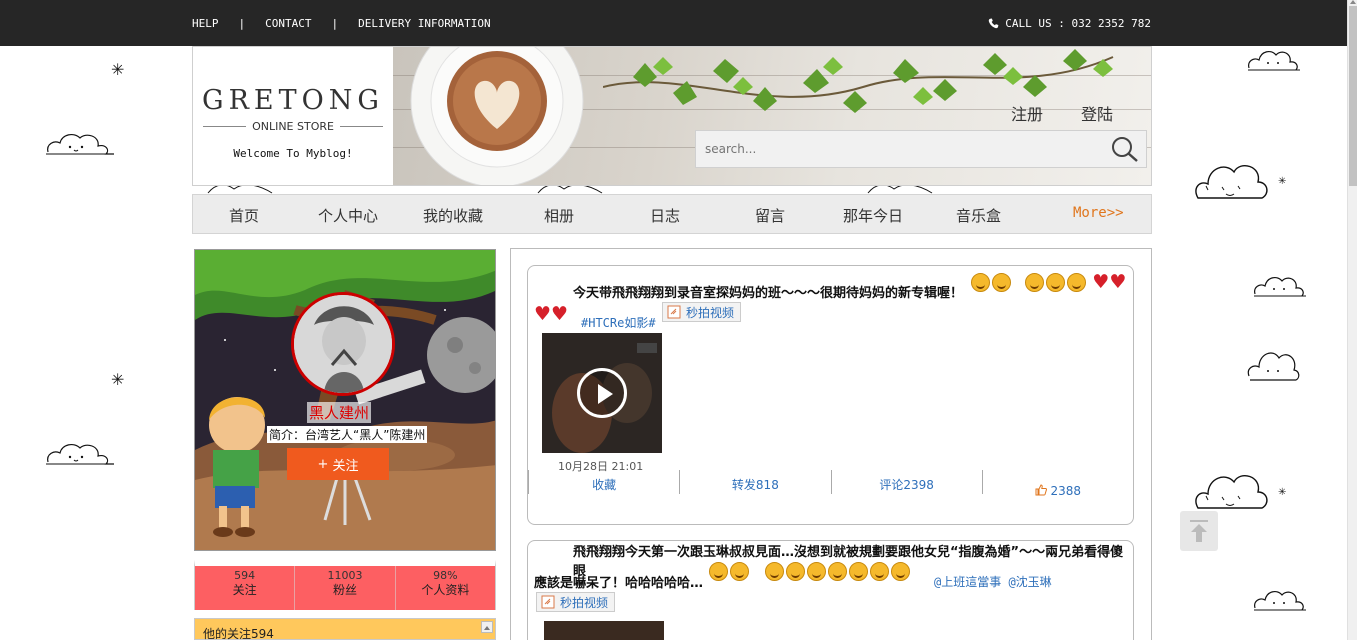  I want to click on main-nav: 首页 个人中心 我的收藏 相册 日志 留言 那年今日 音乐盒 More>>, so click(672, 214).